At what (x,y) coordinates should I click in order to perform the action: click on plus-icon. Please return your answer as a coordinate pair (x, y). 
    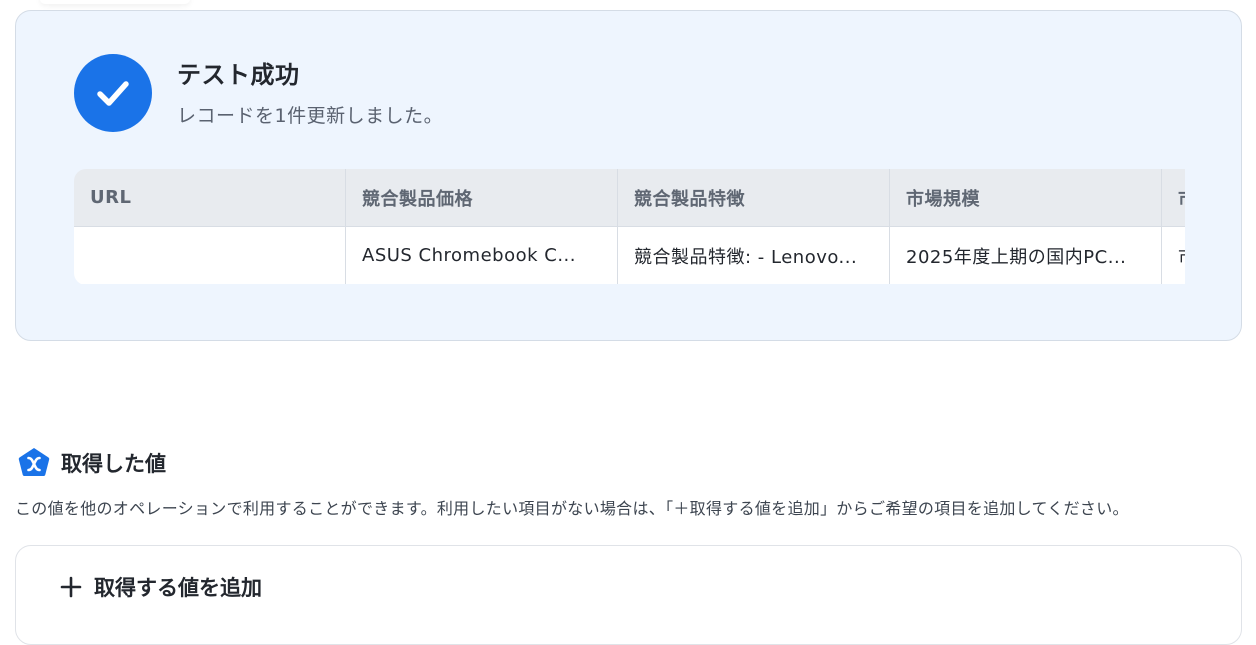
    Looking at the image, I should click on (71, 587).